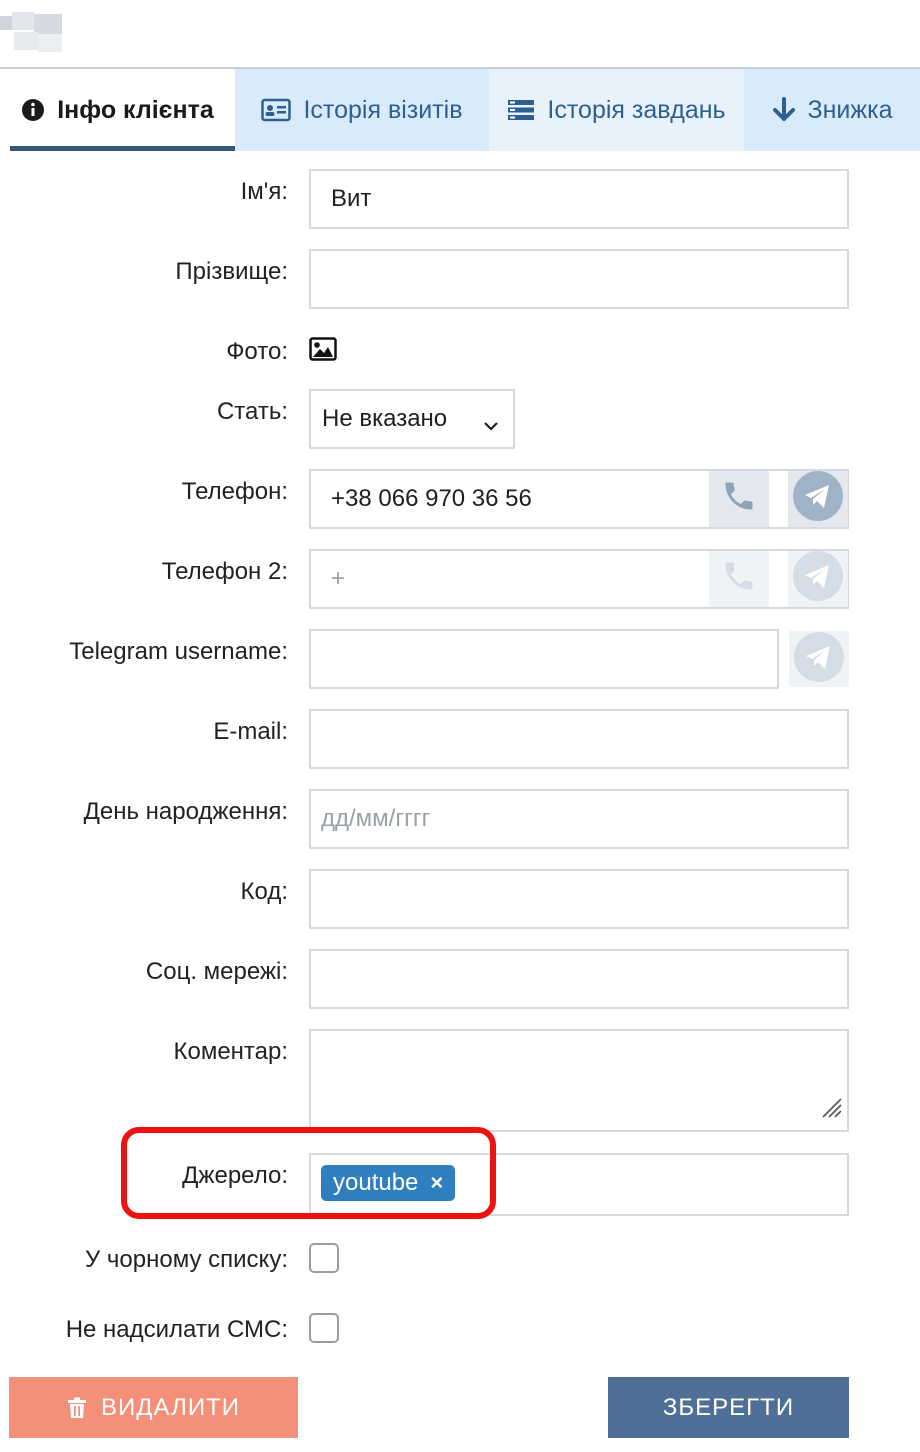  Describe the element at coordinates (579, 1080) in the screenshot. I see `comment-textarea` at that location.